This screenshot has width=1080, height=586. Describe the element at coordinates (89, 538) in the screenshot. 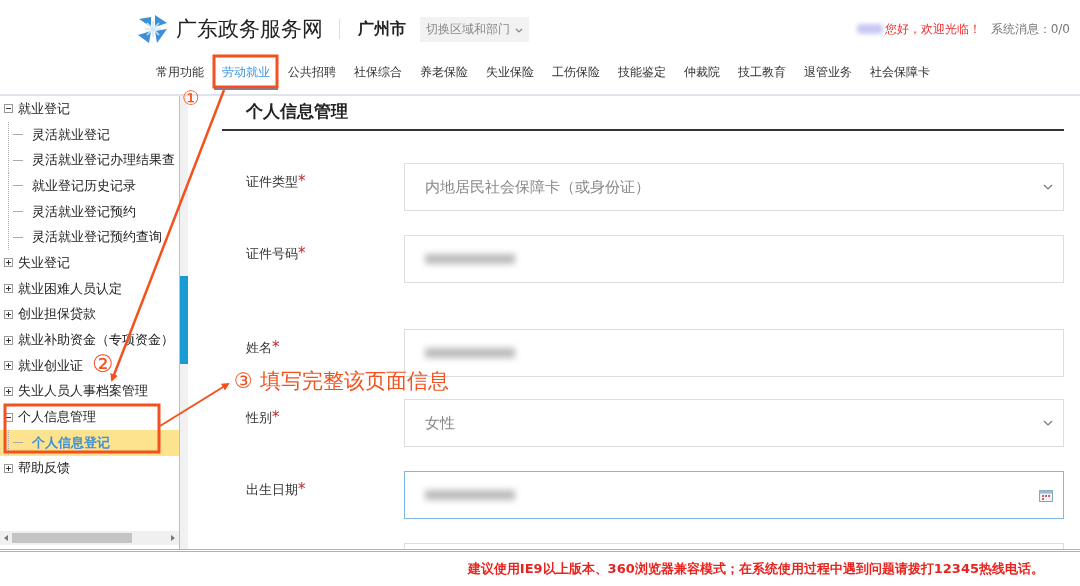

I see `horizontal-scrollbar` at that location.